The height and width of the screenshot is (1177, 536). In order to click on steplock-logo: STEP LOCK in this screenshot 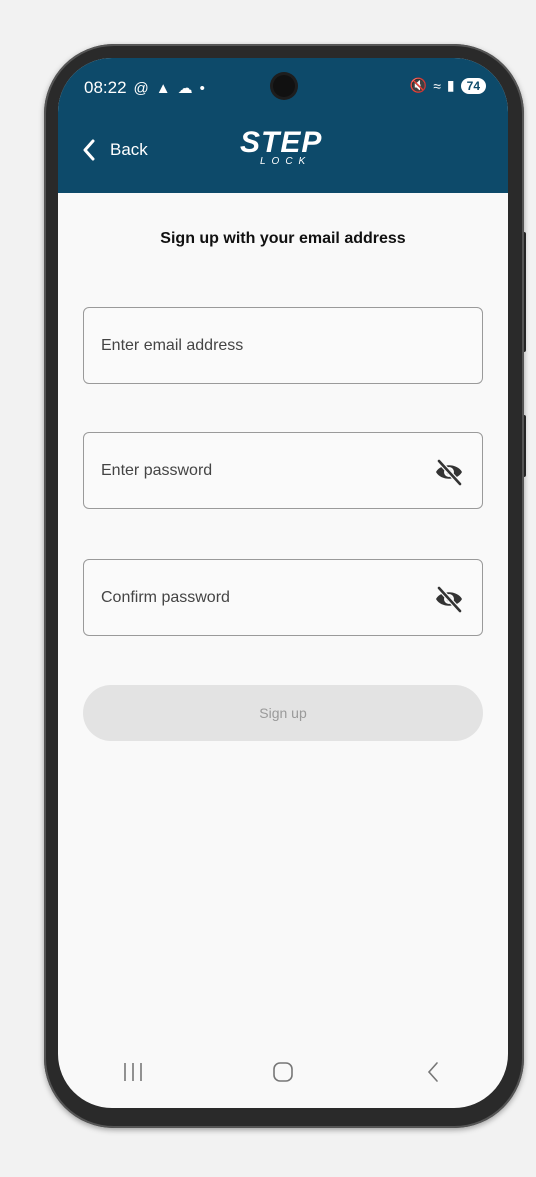, I will do `click(281, 147)`.